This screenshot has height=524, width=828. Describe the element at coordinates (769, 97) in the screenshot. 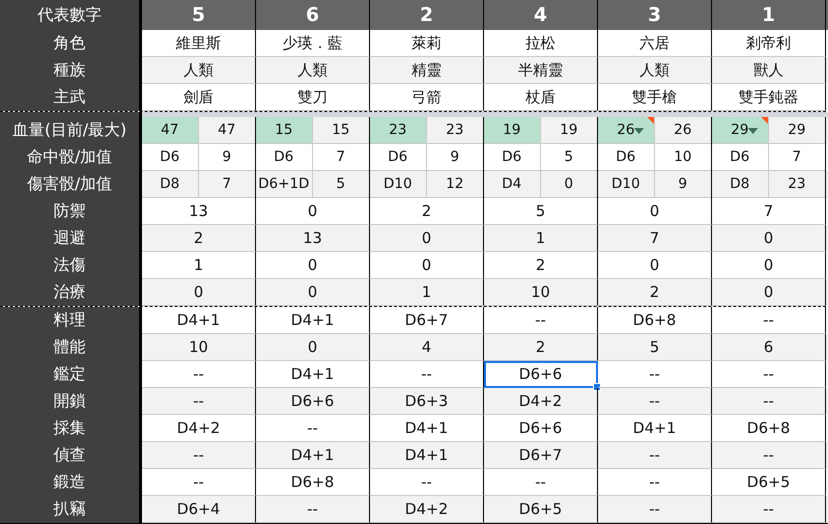

I see `table-cell: 雙手鈍器` at that location.